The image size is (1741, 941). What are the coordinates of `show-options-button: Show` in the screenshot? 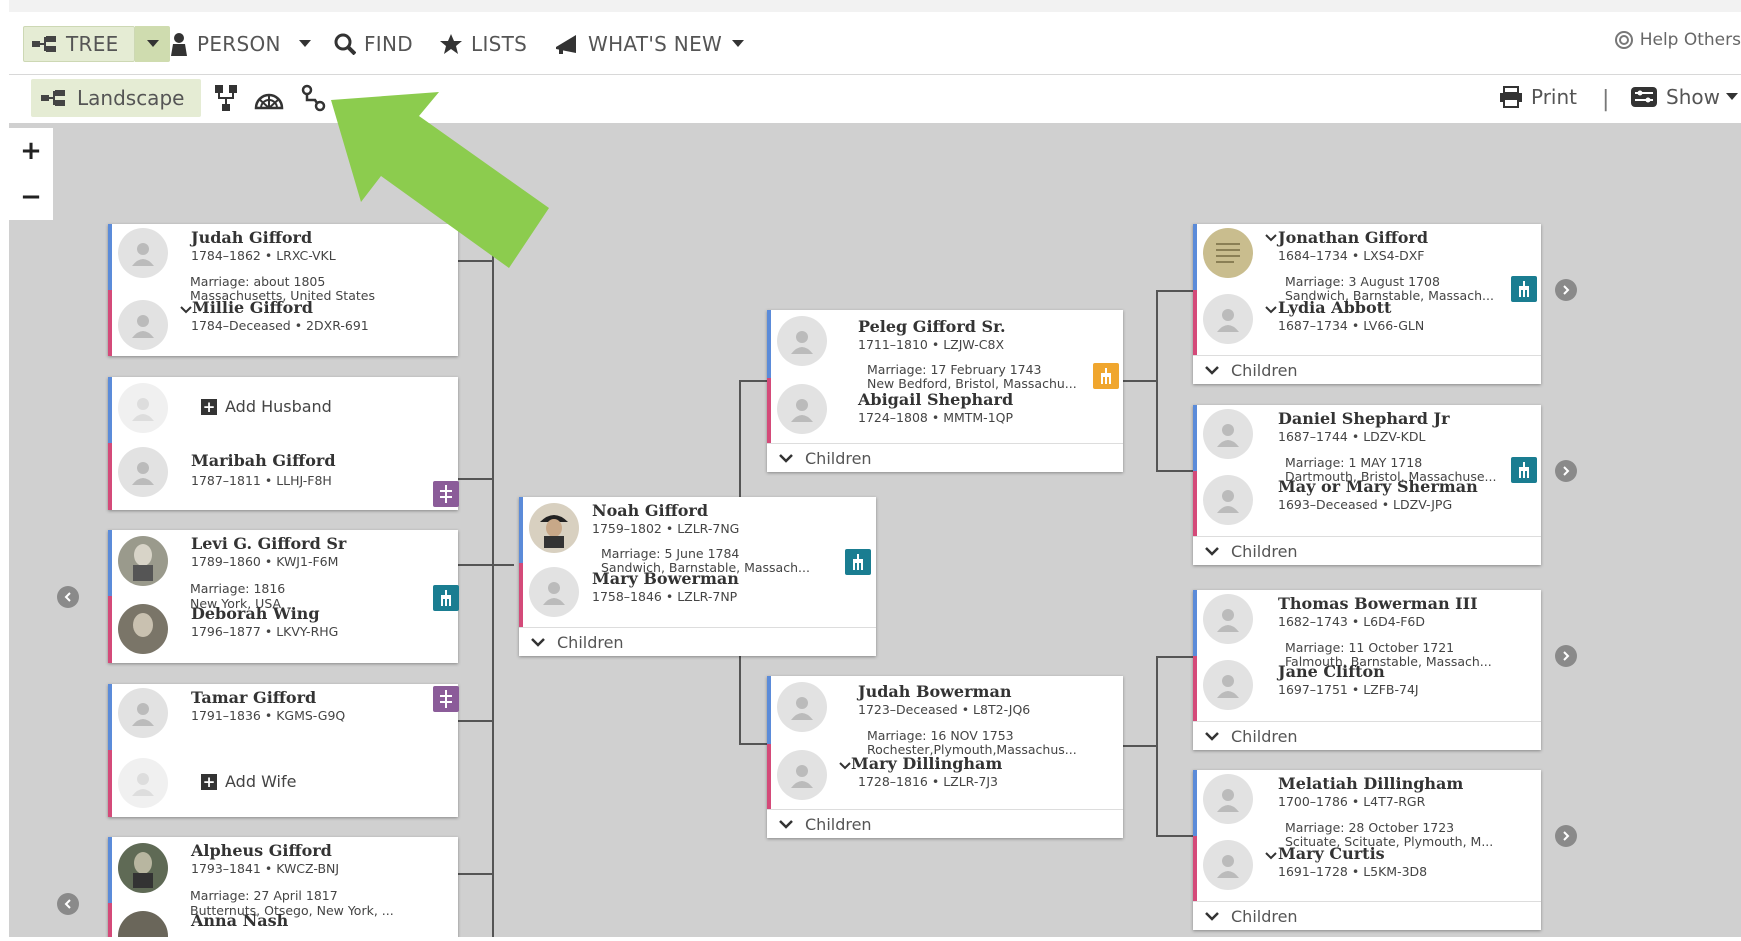 It's located at (1684, 97).